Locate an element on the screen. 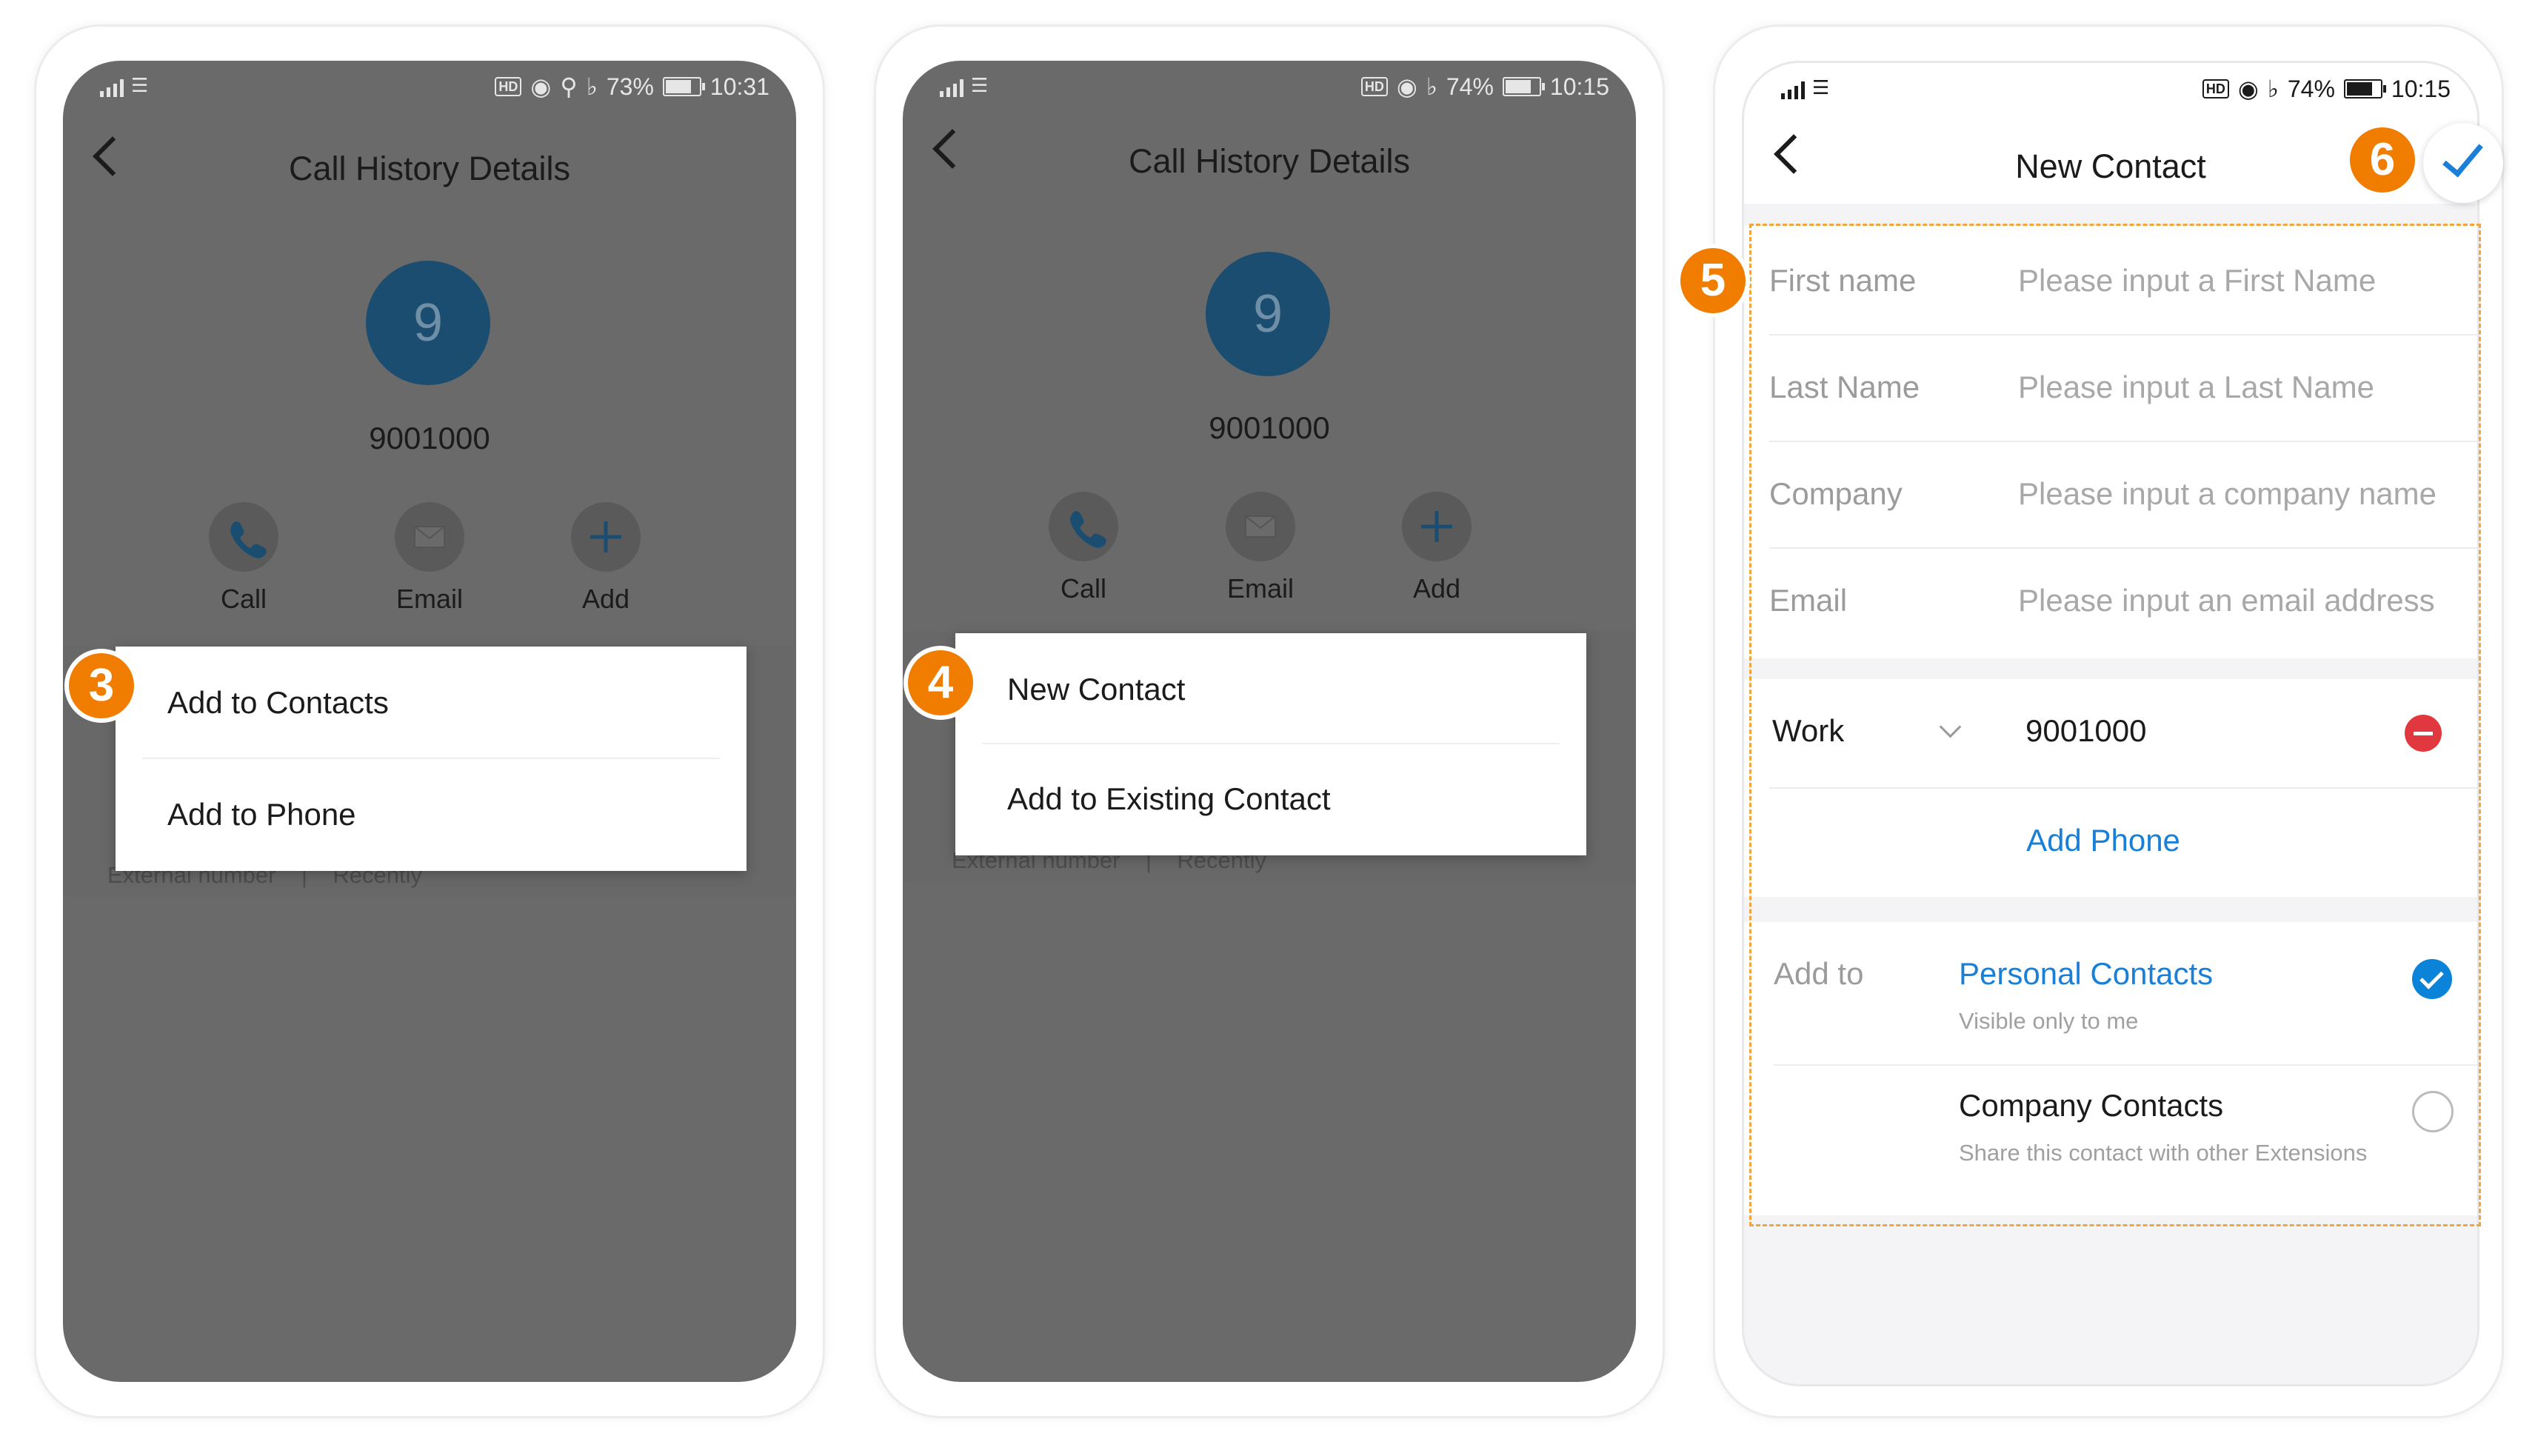 This screenshot has height=1456, width=2535. new-contact-menu: New Contact Add to Existing Contact is located at coordinates (1270, 744).